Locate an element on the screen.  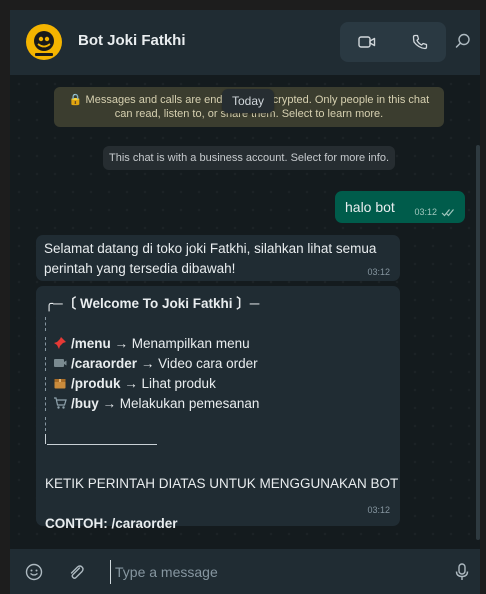
command-description: → Video cara order is located at coordinates (199, 363).